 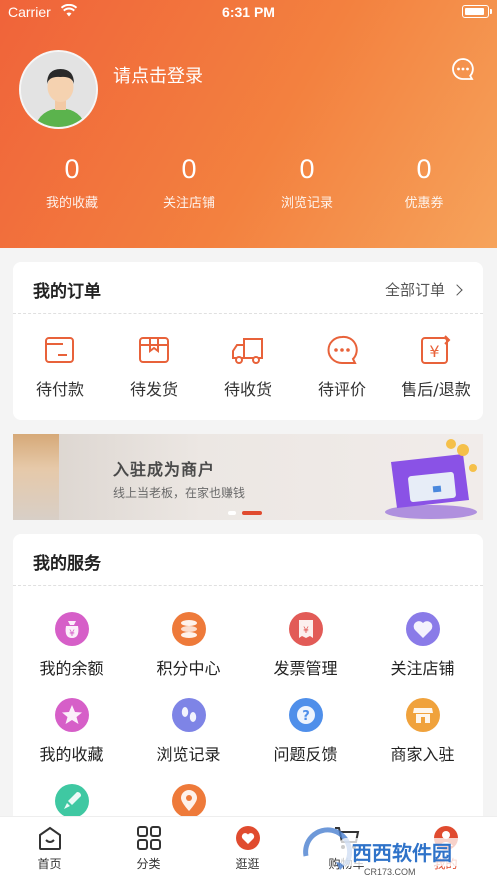 What do you see at coordinates (232, 512) in the screenshot?
I see `pager-dot` at bounding box center [232, 512].